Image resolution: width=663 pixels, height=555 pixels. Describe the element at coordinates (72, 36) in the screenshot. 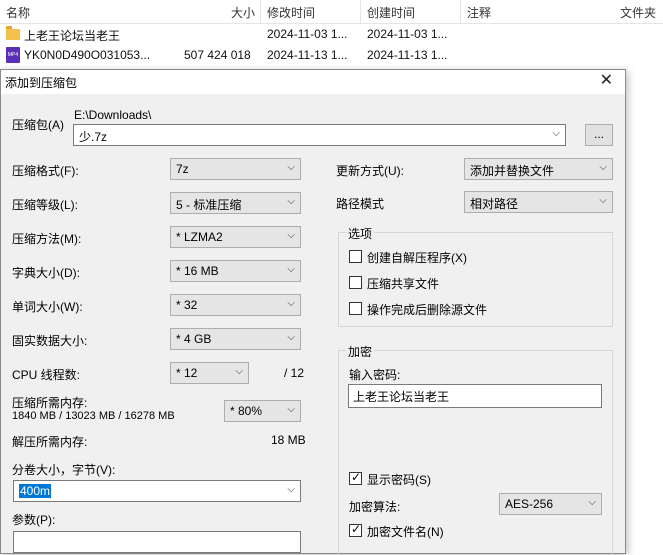

I see `file-name: 上老王论坛当老王` at that location.